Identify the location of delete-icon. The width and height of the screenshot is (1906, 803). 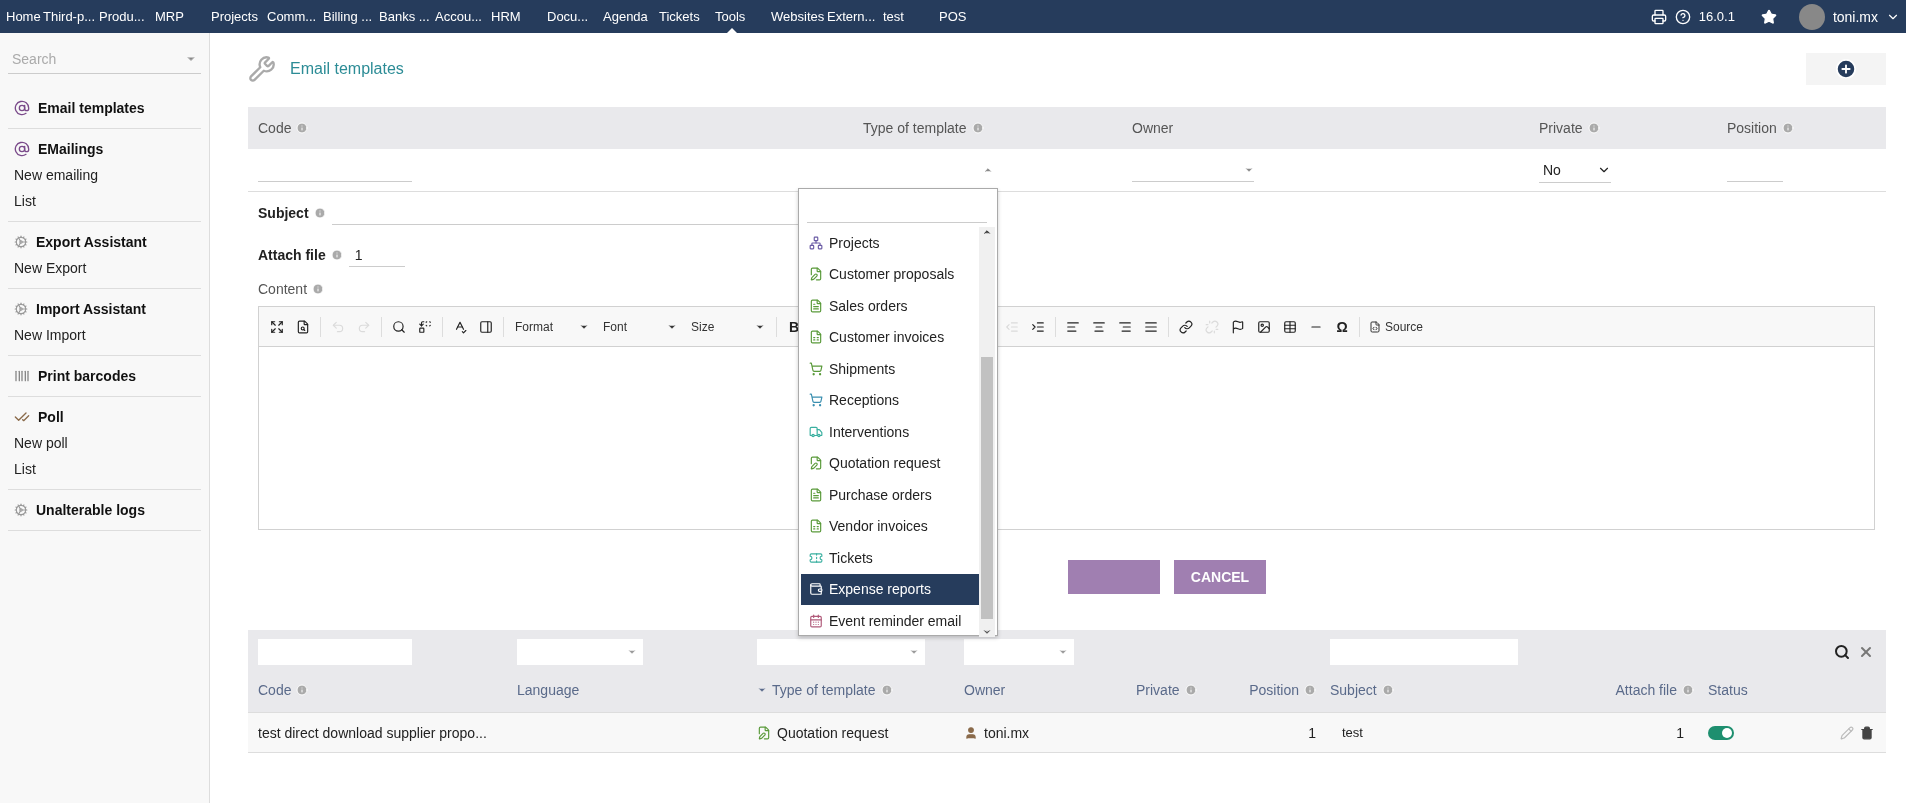
(1867, 732).